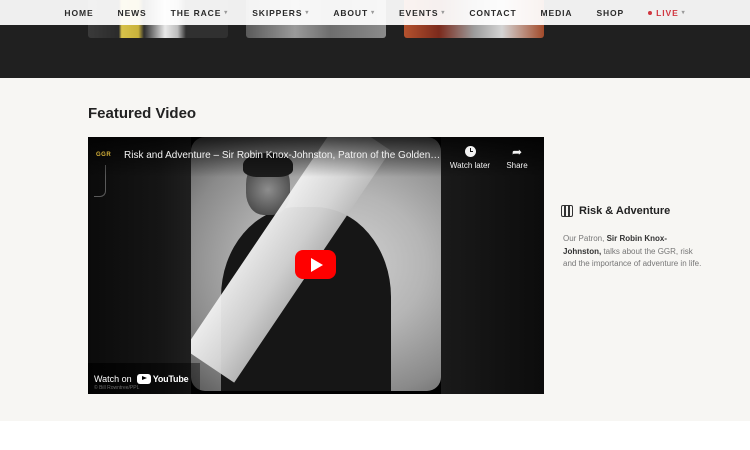  Describe the element at coordinates (492, 13) in the screenshot. I see `nav-item-contact: CONTACT` at that location.